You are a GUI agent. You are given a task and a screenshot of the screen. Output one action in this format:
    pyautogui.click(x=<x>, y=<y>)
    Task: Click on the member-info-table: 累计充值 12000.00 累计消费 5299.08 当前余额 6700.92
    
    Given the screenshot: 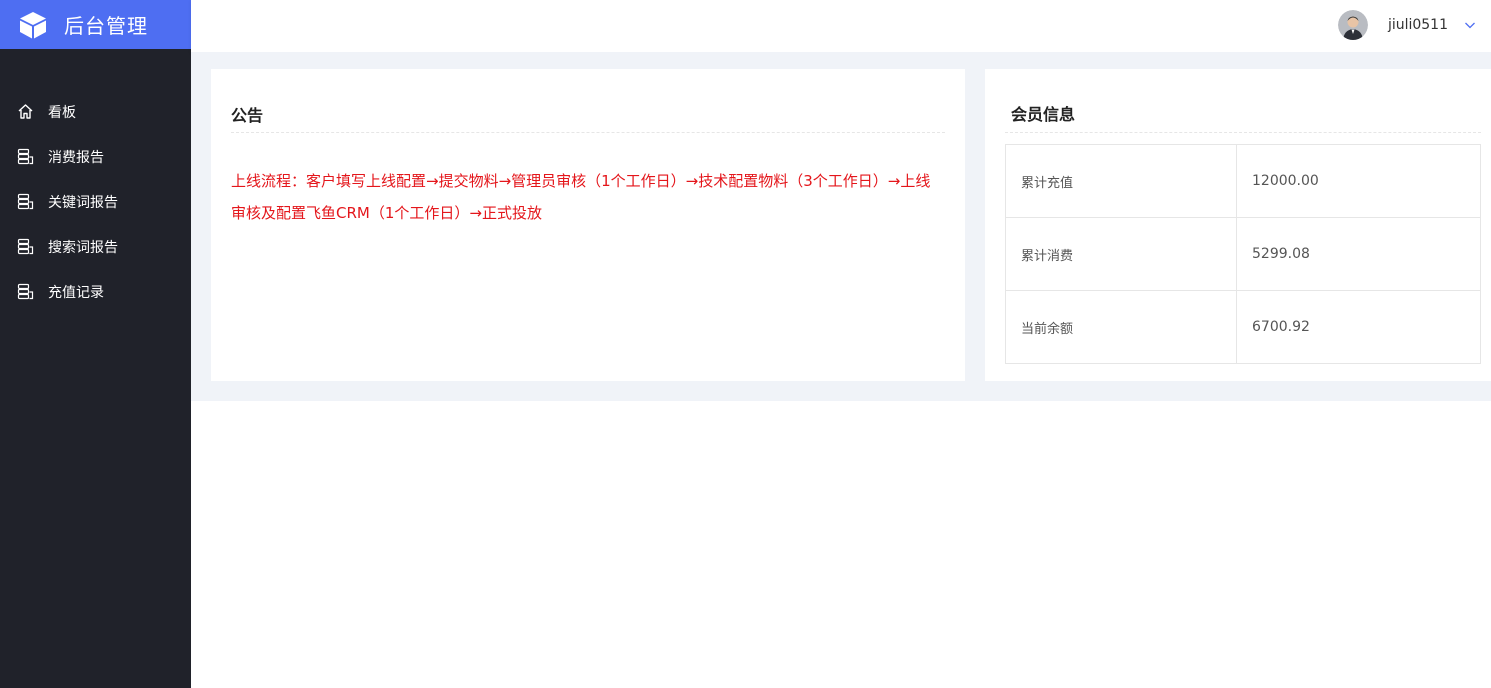 What is the action you would take?
    pyautogui.click(x=1243, y=254)
    